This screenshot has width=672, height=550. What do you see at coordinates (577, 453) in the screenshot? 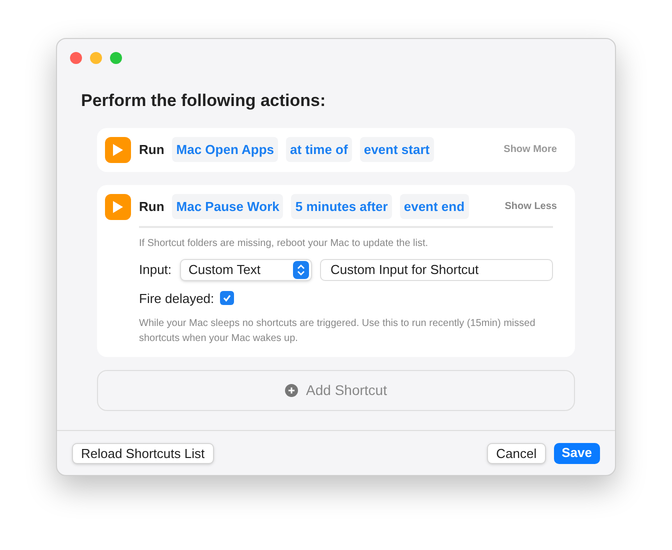
I see `save-button: Save` at bounding box center [577, 453].